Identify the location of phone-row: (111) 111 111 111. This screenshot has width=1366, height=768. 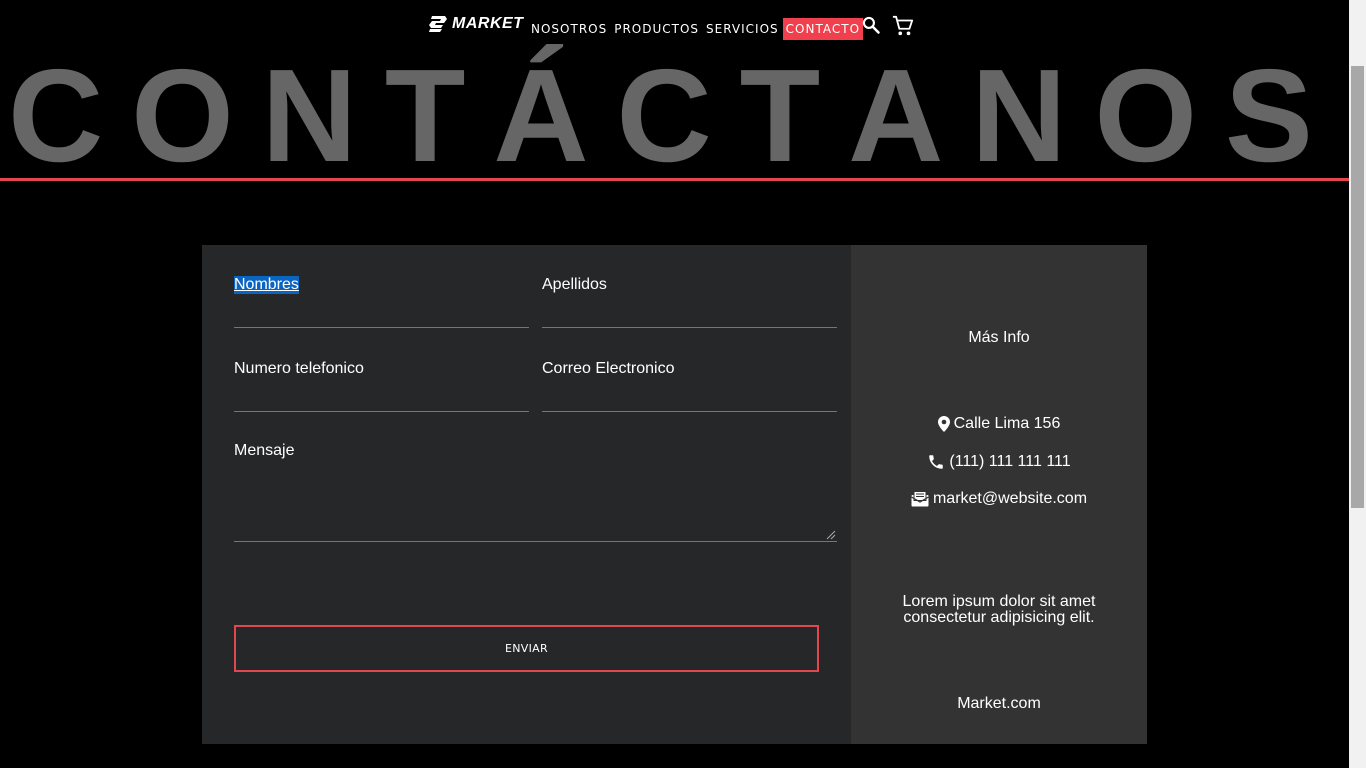
(999, 462).